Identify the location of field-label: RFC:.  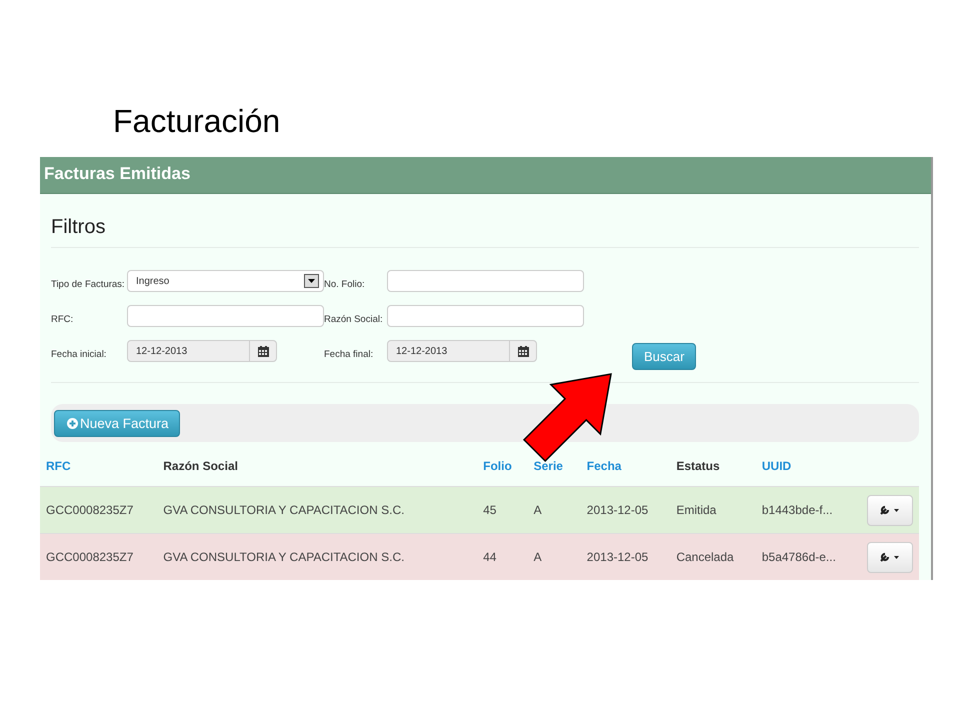
(62, 320).